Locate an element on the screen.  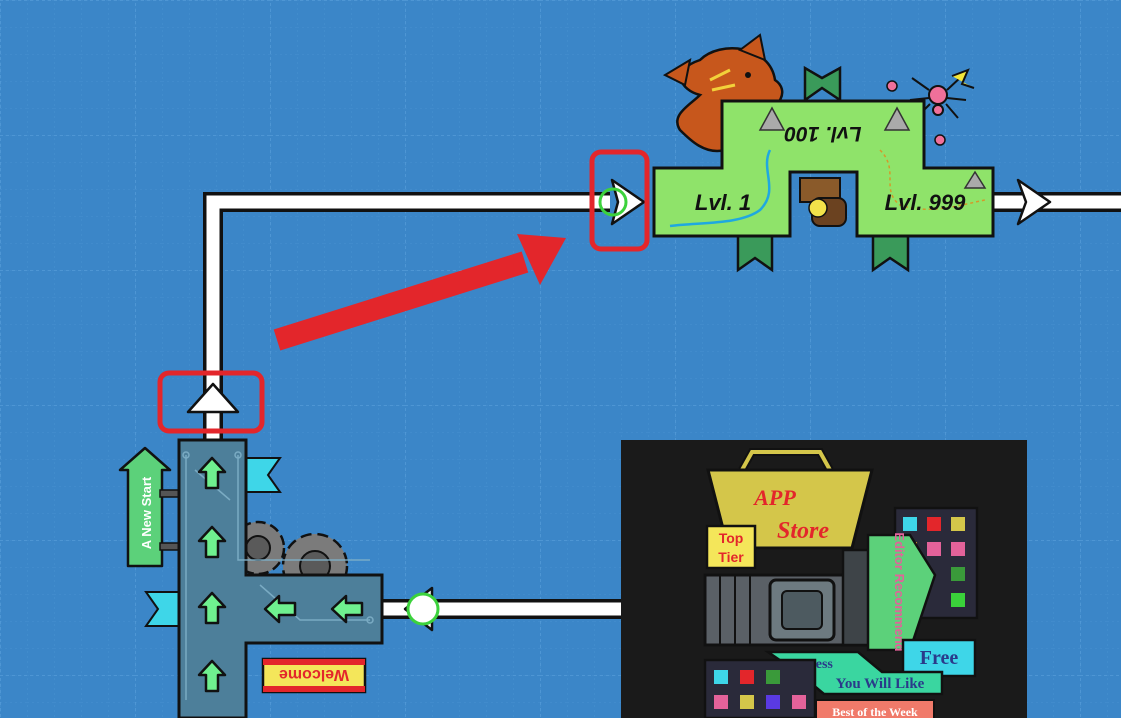
top-tier-line1: Top is located at coordinates (731, 538).